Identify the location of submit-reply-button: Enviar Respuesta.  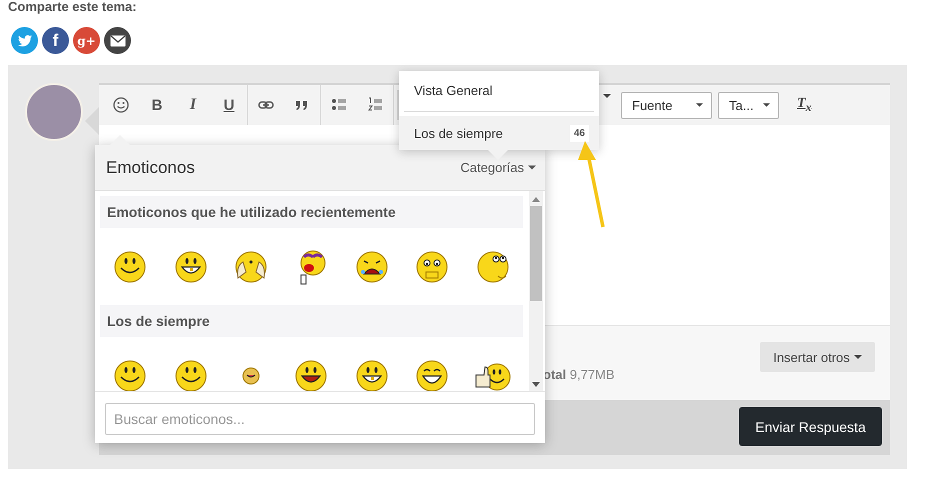
(810, 426).